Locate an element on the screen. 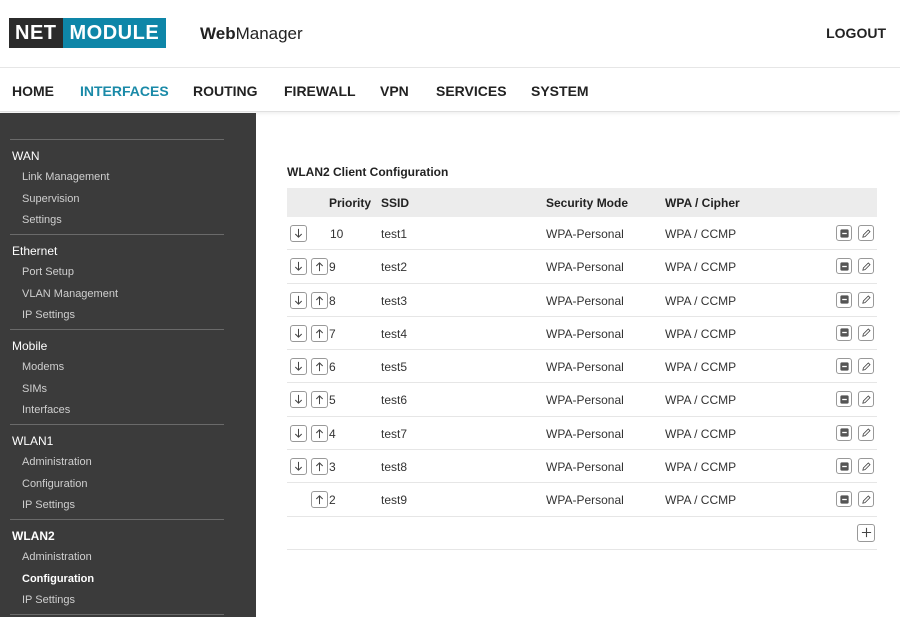 The height and width of the screenshot is (617, 900). nav-system: SYSTEM is located at coordinates (560, 91).